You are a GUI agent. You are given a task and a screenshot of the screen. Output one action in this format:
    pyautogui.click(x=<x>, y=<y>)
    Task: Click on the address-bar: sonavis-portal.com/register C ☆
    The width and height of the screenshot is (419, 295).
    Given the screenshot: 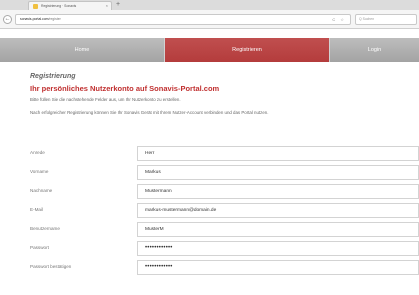 What is the action you would take?
    pyautogui.click(x=183, y=19)
    